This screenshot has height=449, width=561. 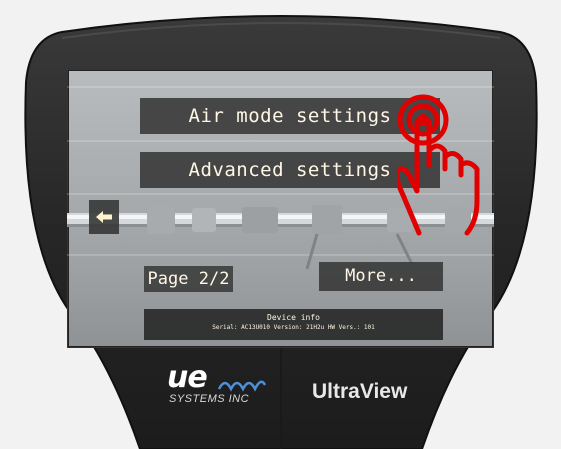 I want to click on logo-wave-icon, so click(x=242, y=386).